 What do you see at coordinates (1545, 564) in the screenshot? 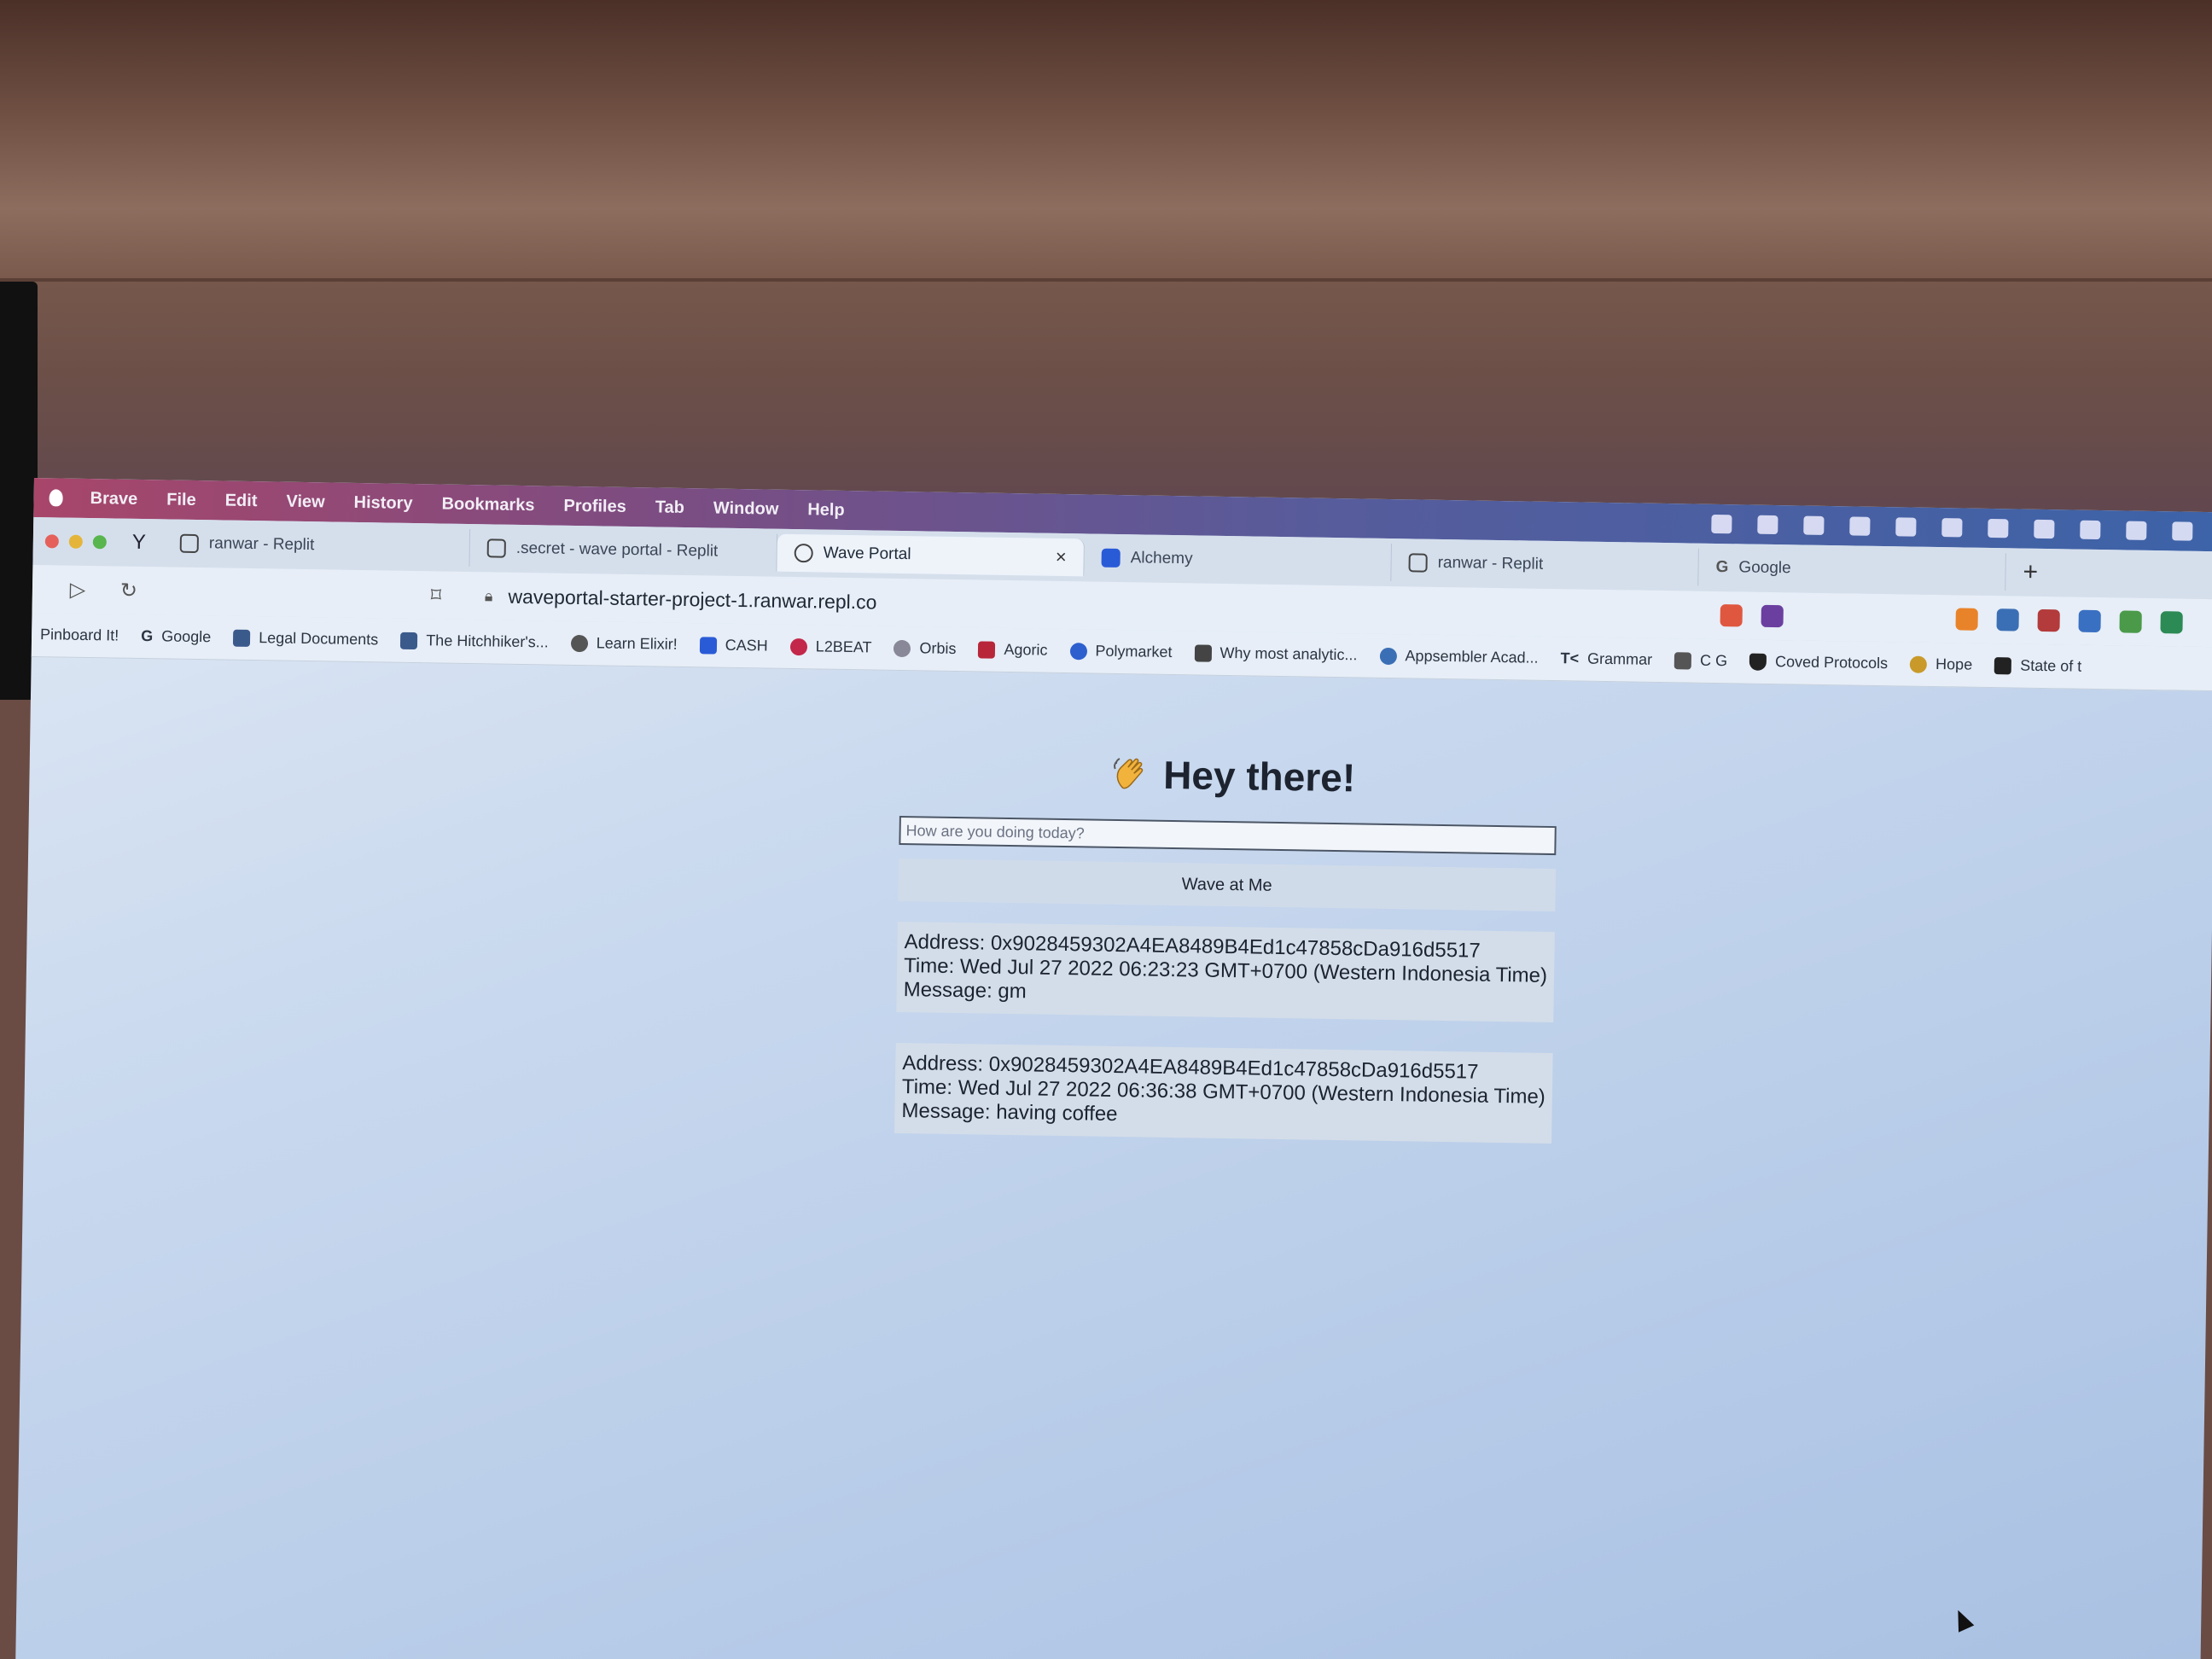
I see `tab-replit-2: ranwar - Replit` at bounding box center [1545, 564].